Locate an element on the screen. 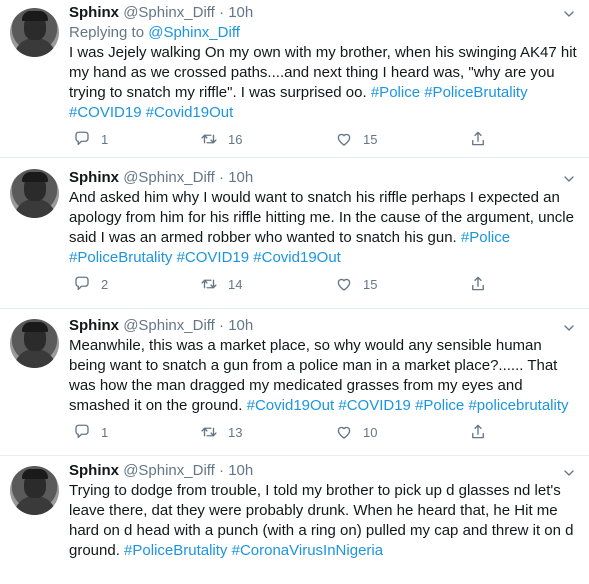  like-count: 10 is located at coordinates (370, 432).